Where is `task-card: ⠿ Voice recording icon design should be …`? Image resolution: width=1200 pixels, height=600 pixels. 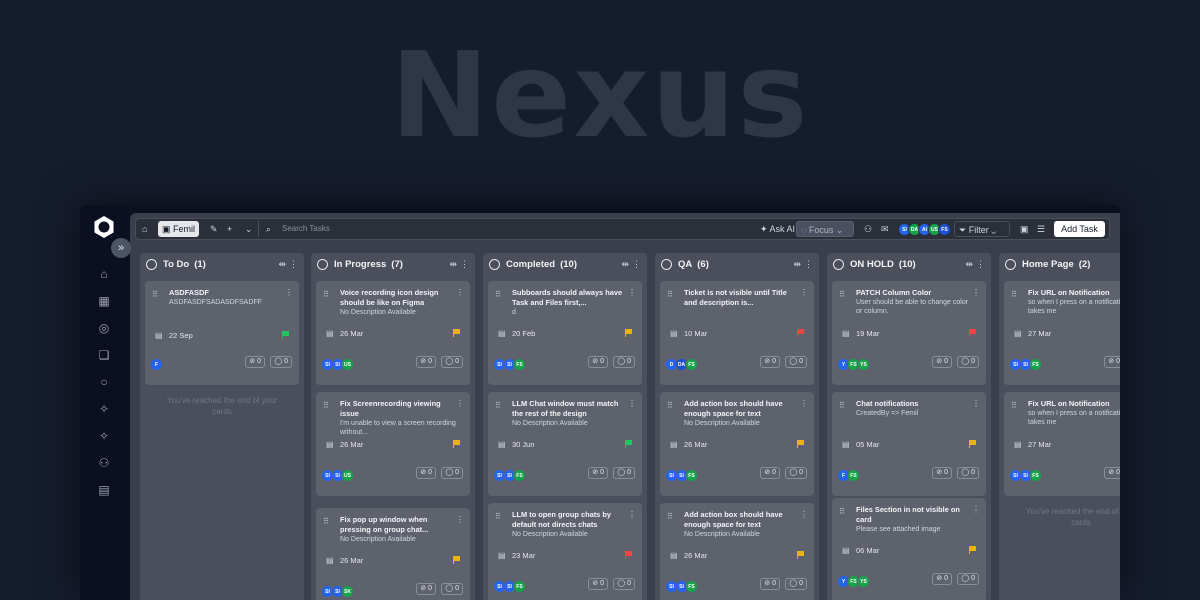
task-card: ⠿ Voice recording icon design should be … is located at coordinates (393, 333).